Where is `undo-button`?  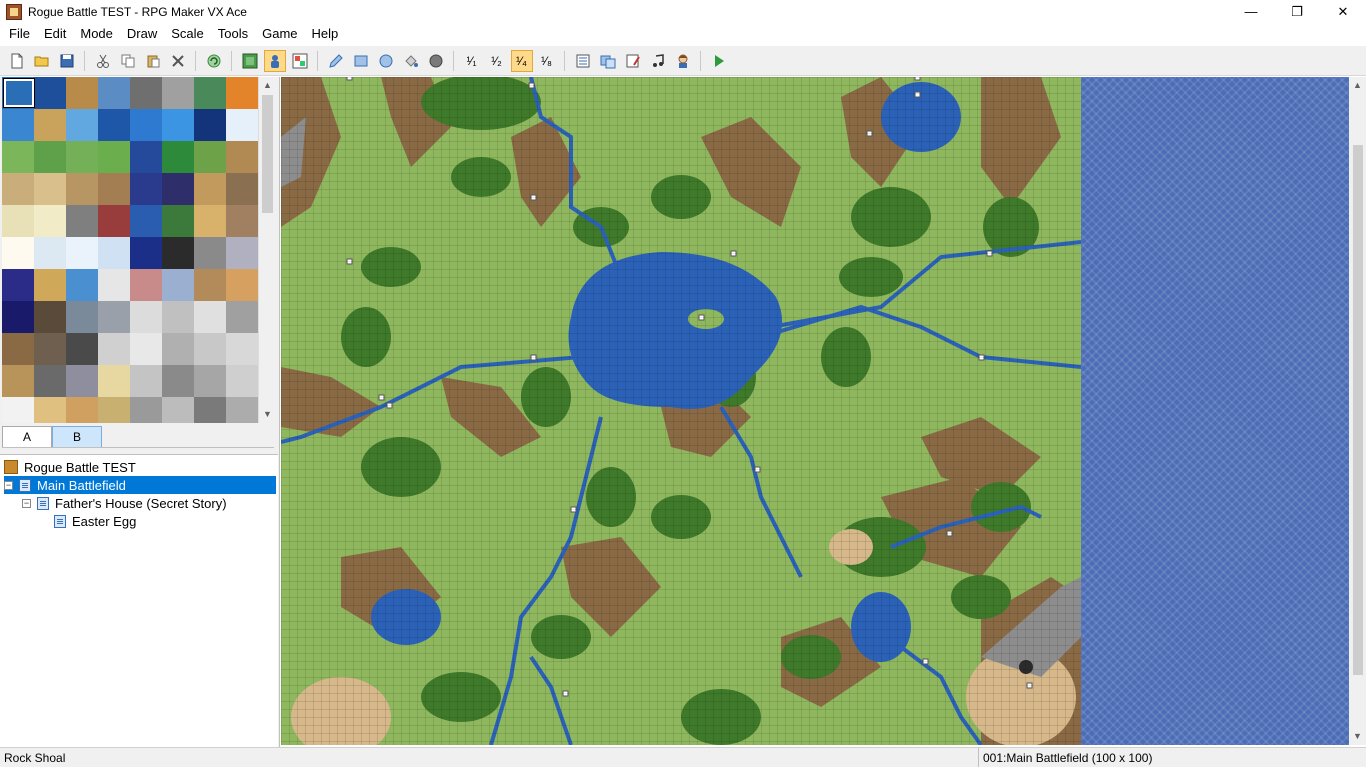 undo-button is located at coordinates (214, 61).